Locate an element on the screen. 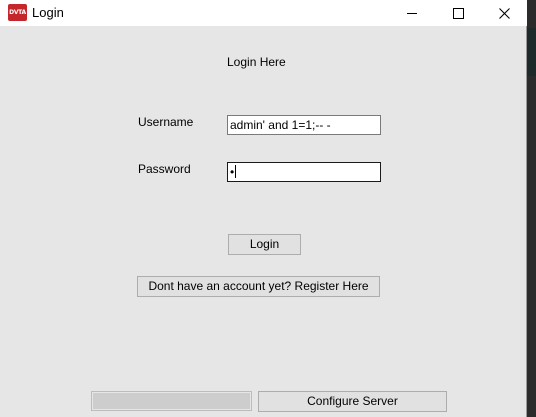 This screenshot has width=536, height=417. username-input-value: admin' and 1=1;-- - is located at coordinates (280, 125).